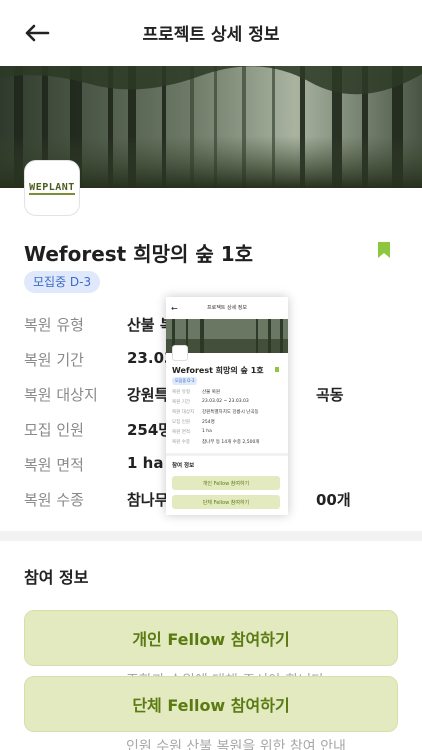  What do you see at coordinates (54, 500) in the screenshot?
I see `info-label: 복원 수종` at bounding box center [54, 500].